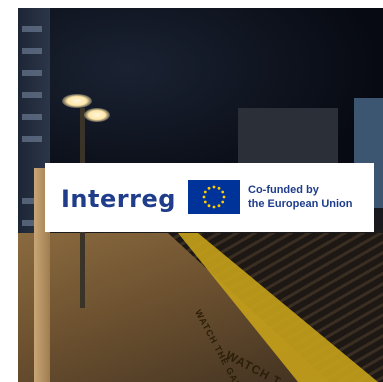  I want to click on cofunded-text: Co-funded by the European Union, so click(300, 197).